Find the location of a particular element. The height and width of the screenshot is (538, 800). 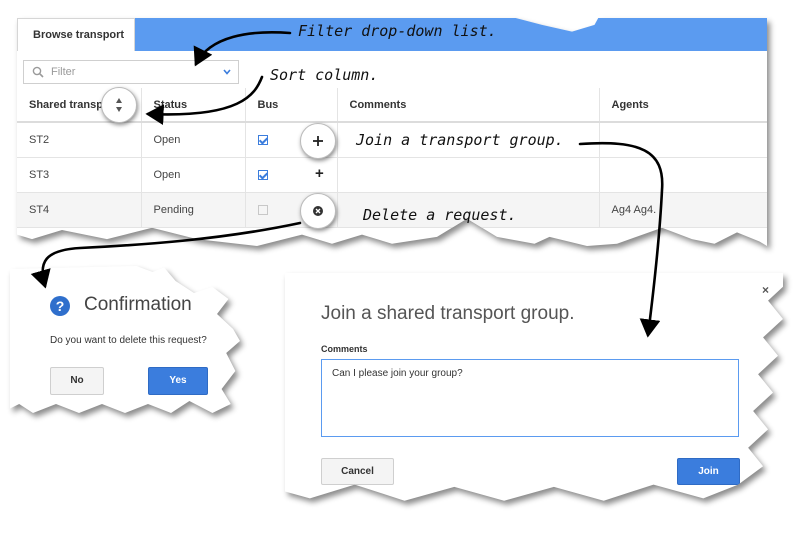

callout-delete: Delete a request. is located at coordinates (440, 215).